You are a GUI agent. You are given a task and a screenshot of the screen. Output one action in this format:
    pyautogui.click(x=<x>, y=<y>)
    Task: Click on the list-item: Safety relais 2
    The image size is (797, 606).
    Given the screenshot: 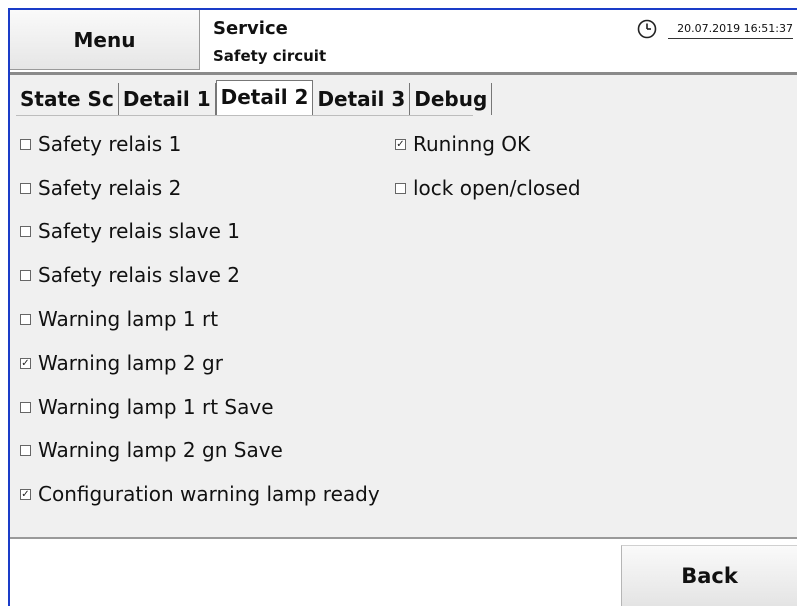 What is the action you would take?
    pyautogui.click(x=100, y=188)
    